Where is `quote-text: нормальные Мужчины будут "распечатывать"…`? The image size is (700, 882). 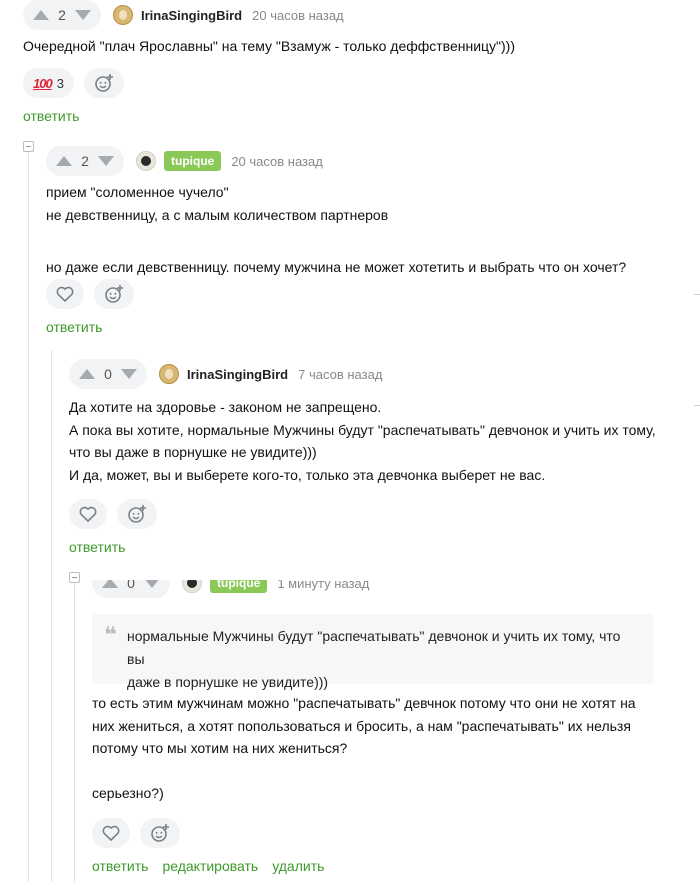 quote-text: нормальные Мужчины будут "распечатывать"… is located at coordinates (383, 659).